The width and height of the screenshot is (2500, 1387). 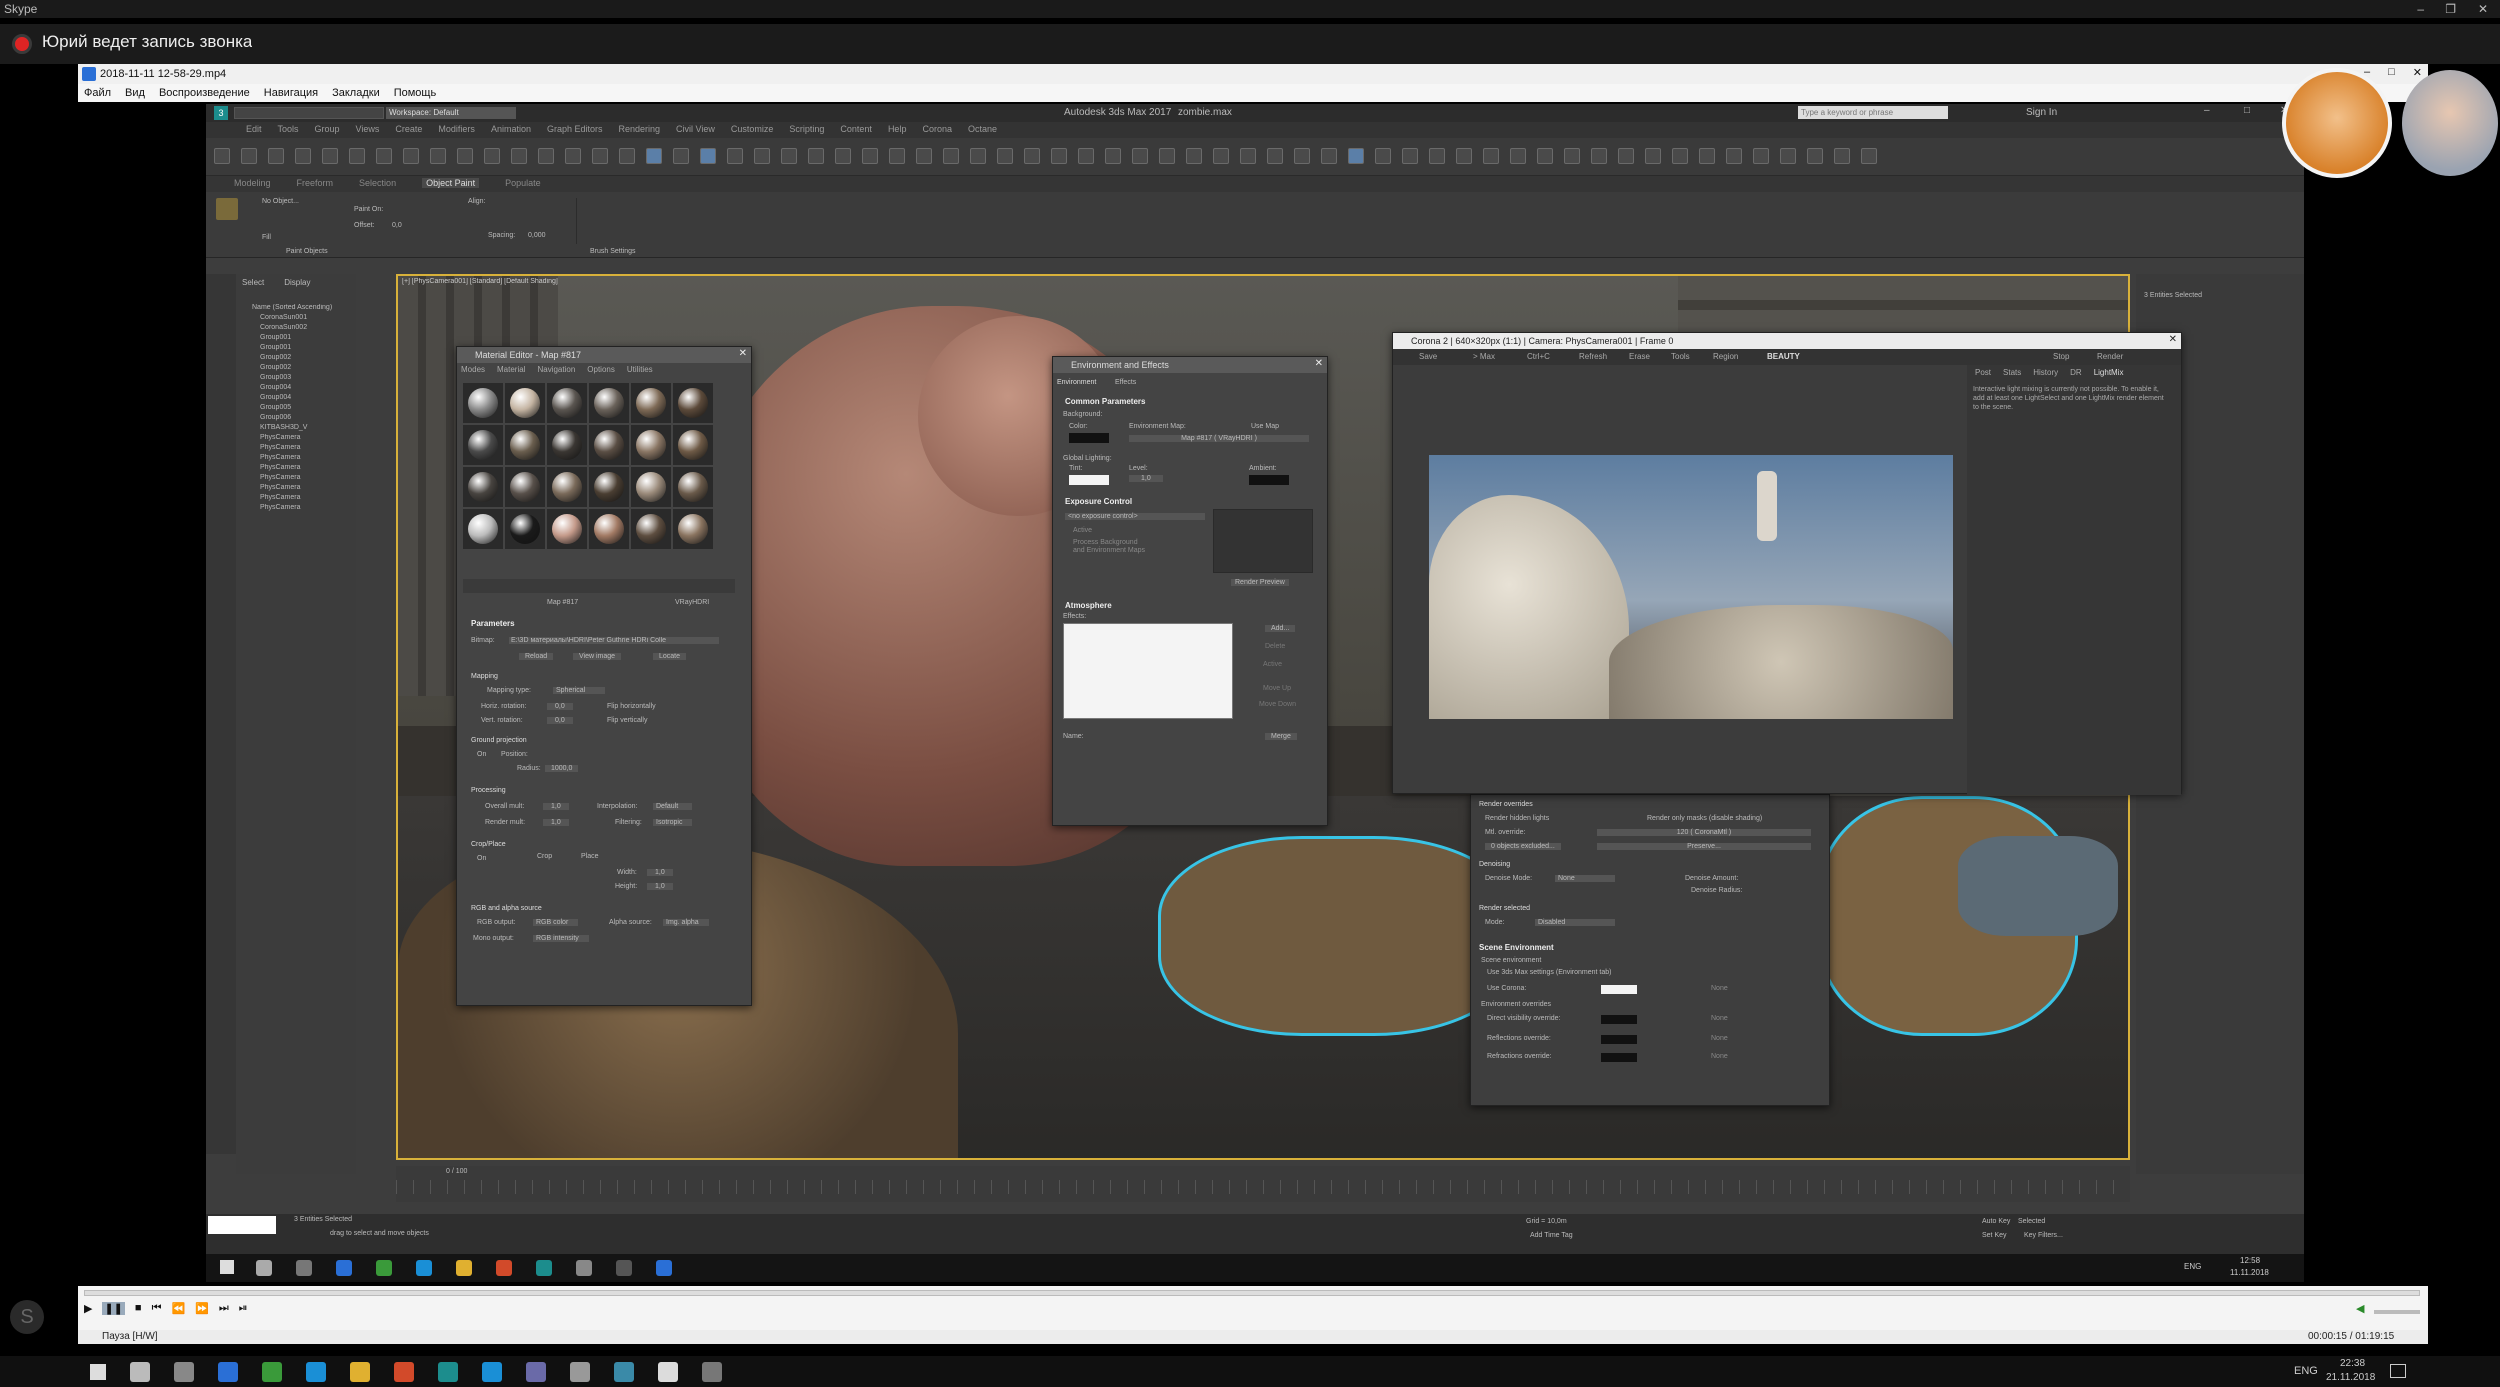 What do you see at coordinates (673, 806) in the screenshot?
I see `interpolation-dropdown: Default` at bounding box center [673, 806].